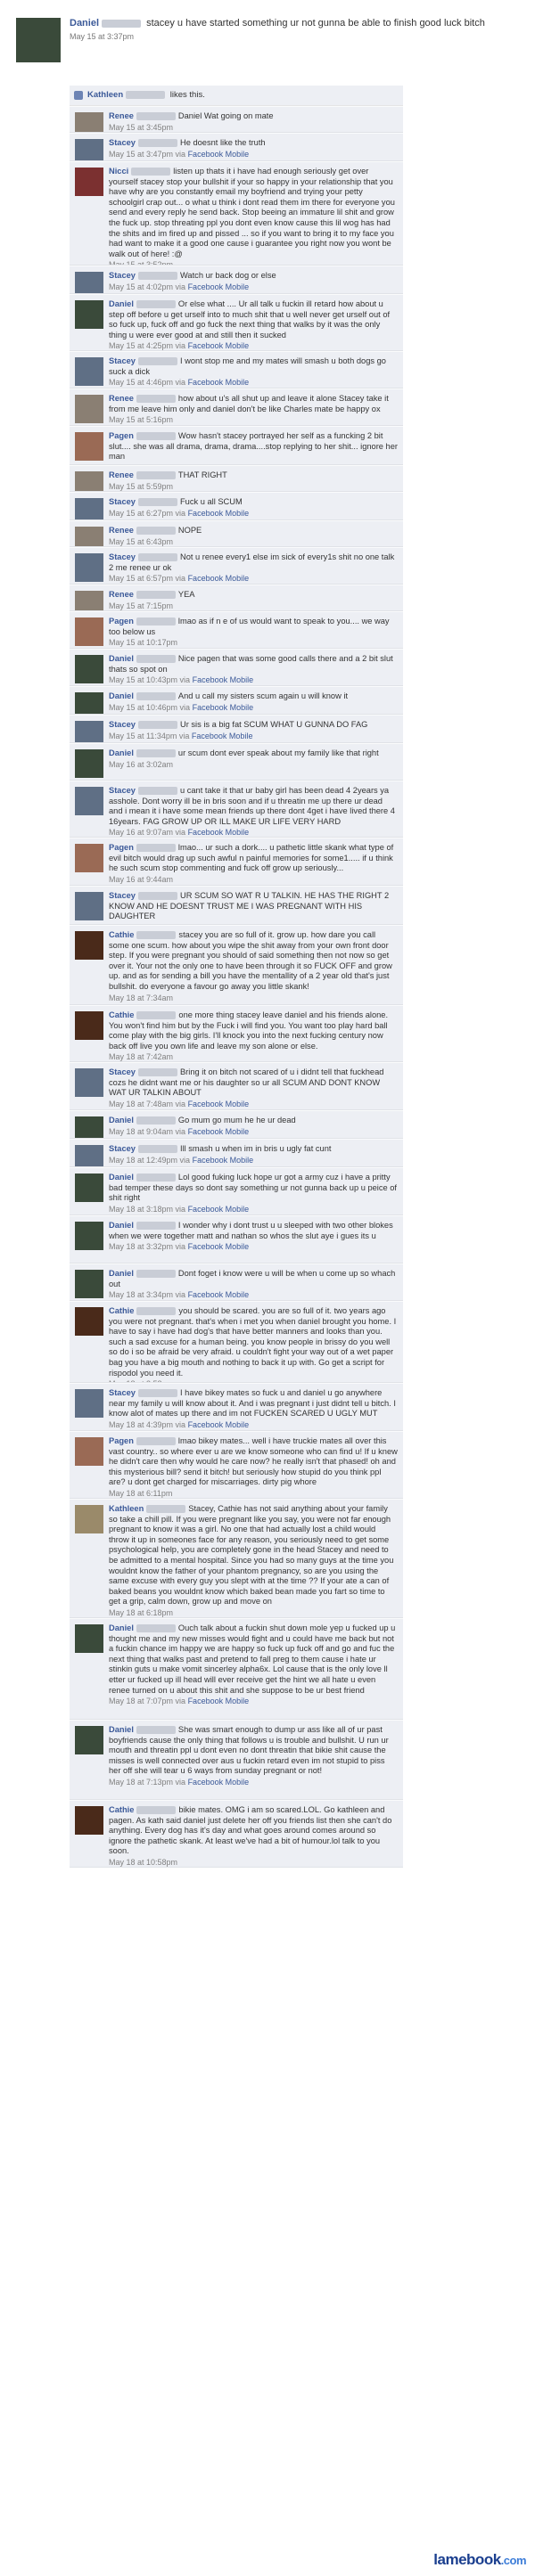  Describe the element at coordinates (297, 37) in the screenshot. I see `post-timestamp: May 15 at 3:37pm` at that location.